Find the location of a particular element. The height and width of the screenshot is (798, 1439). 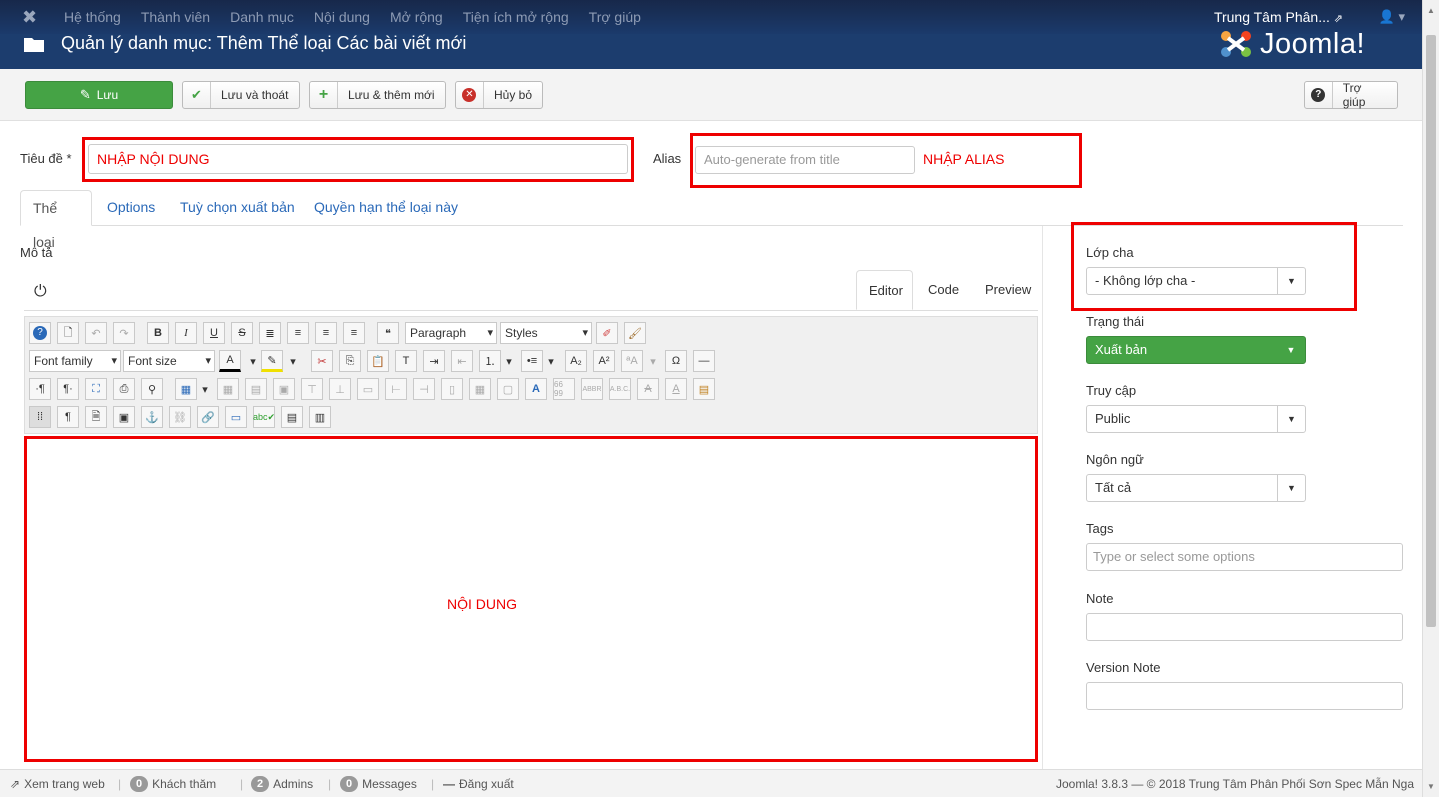

font-family-select: Font family is located at coordinates (75, 361).